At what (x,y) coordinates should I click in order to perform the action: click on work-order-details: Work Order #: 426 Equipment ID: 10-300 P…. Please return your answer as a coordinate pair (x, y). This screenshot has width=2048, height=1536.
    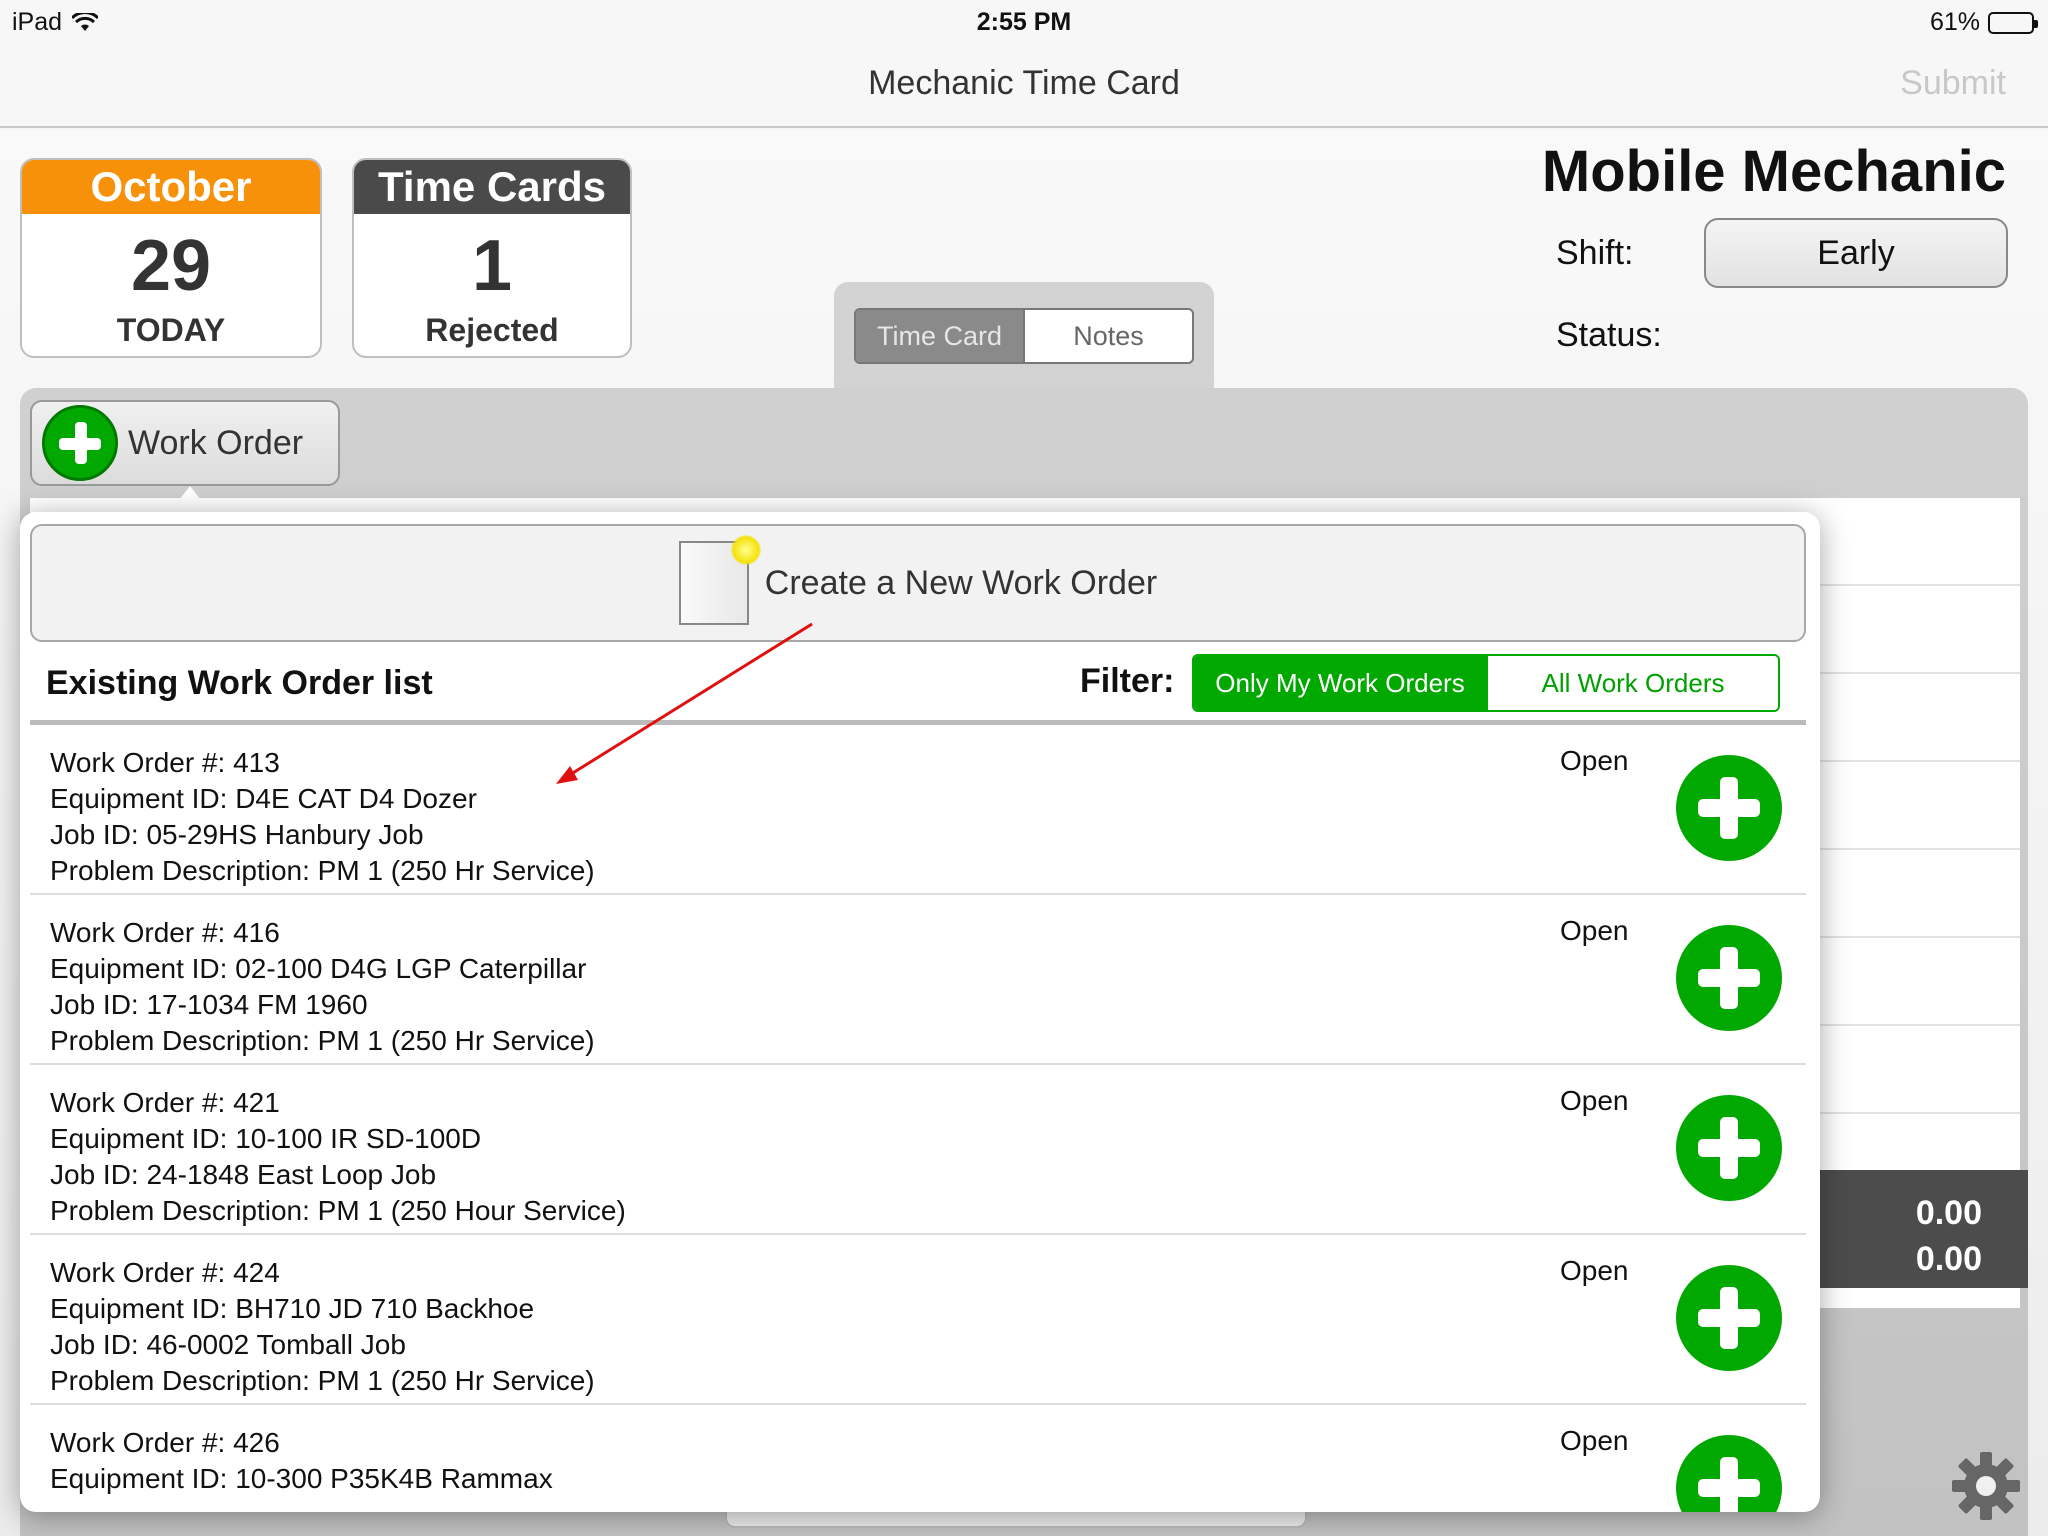
    Looking at the image, I should click on (301, 1461).